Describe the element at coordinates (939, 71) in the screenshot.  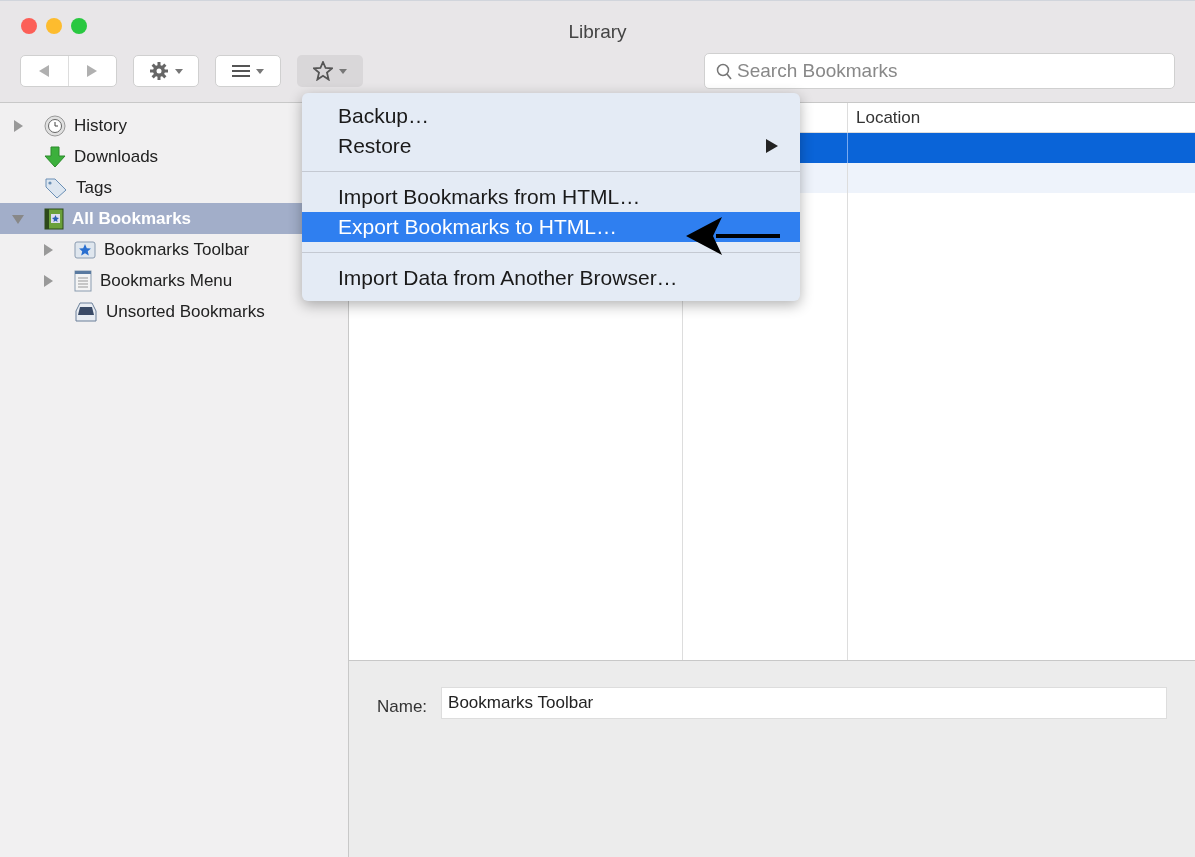
I see `search-field: Search Bookmarks` at that location.